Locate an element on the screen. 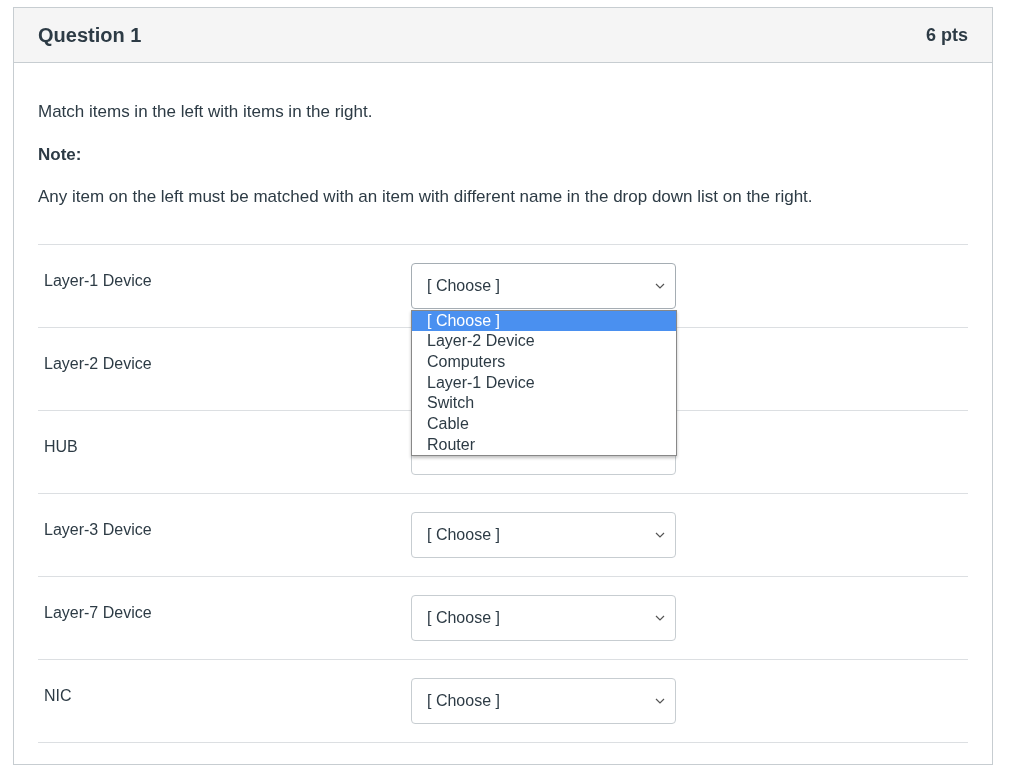 The width and height of the screenshot is (1024, 775). item-label: Layer-7 Device is located at coordinates (98, 612).